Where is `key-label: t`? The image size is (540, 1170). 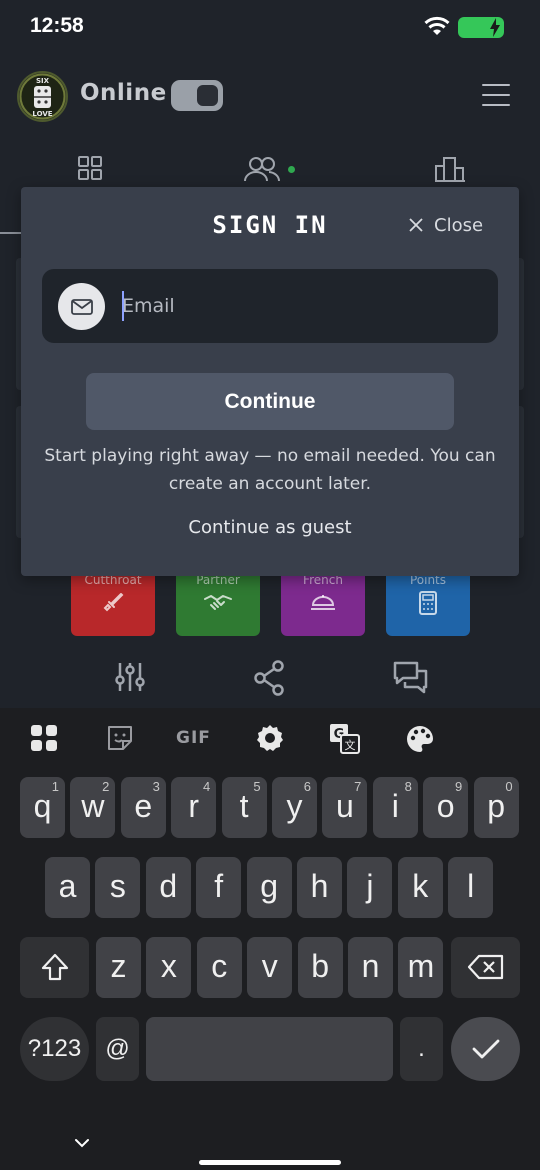
key-label: t is located at coordinates (244, 806).